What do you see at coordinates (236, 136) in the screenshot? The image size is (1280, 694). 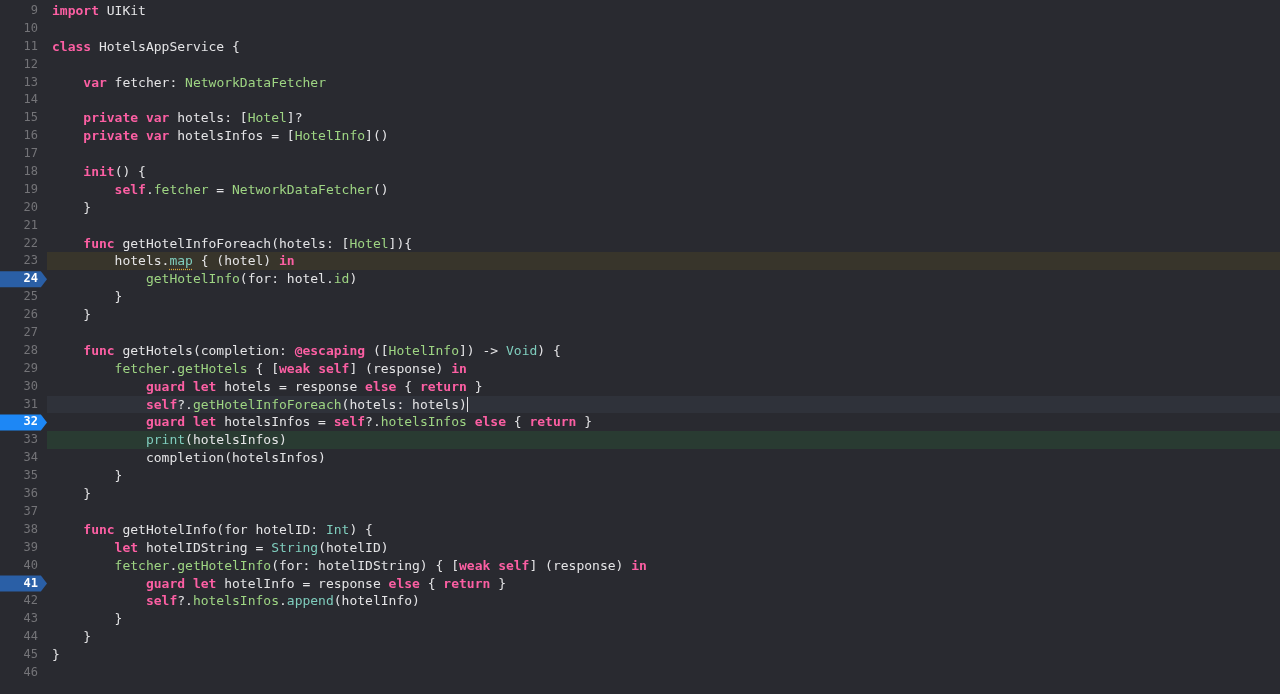 I see `code-line: private var hotelsInfos = [HotelInfo]()` at bounding box center [236, 136].